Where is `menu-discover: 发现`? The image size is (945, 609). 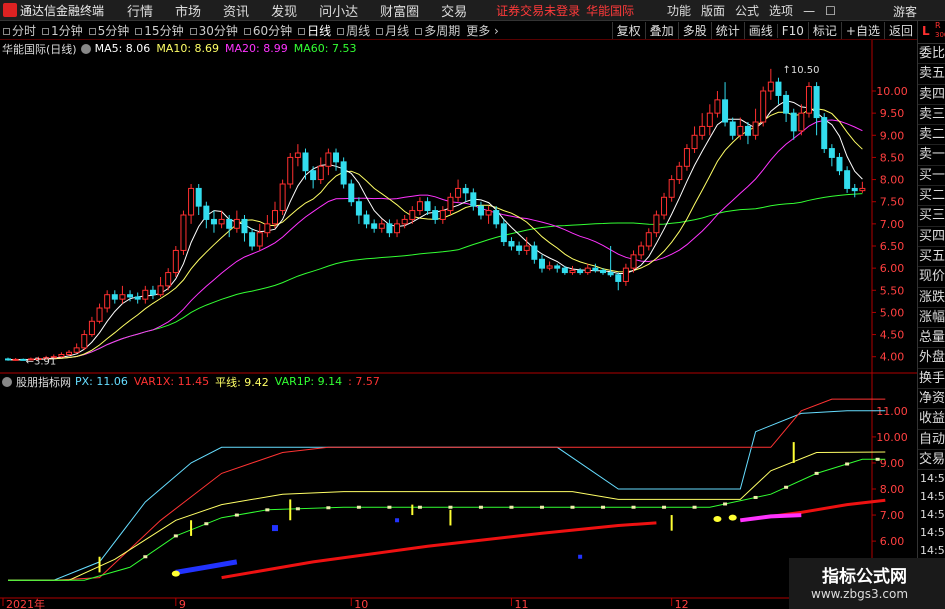
menu-discover: 发现 is located at coordinates (284, 10).